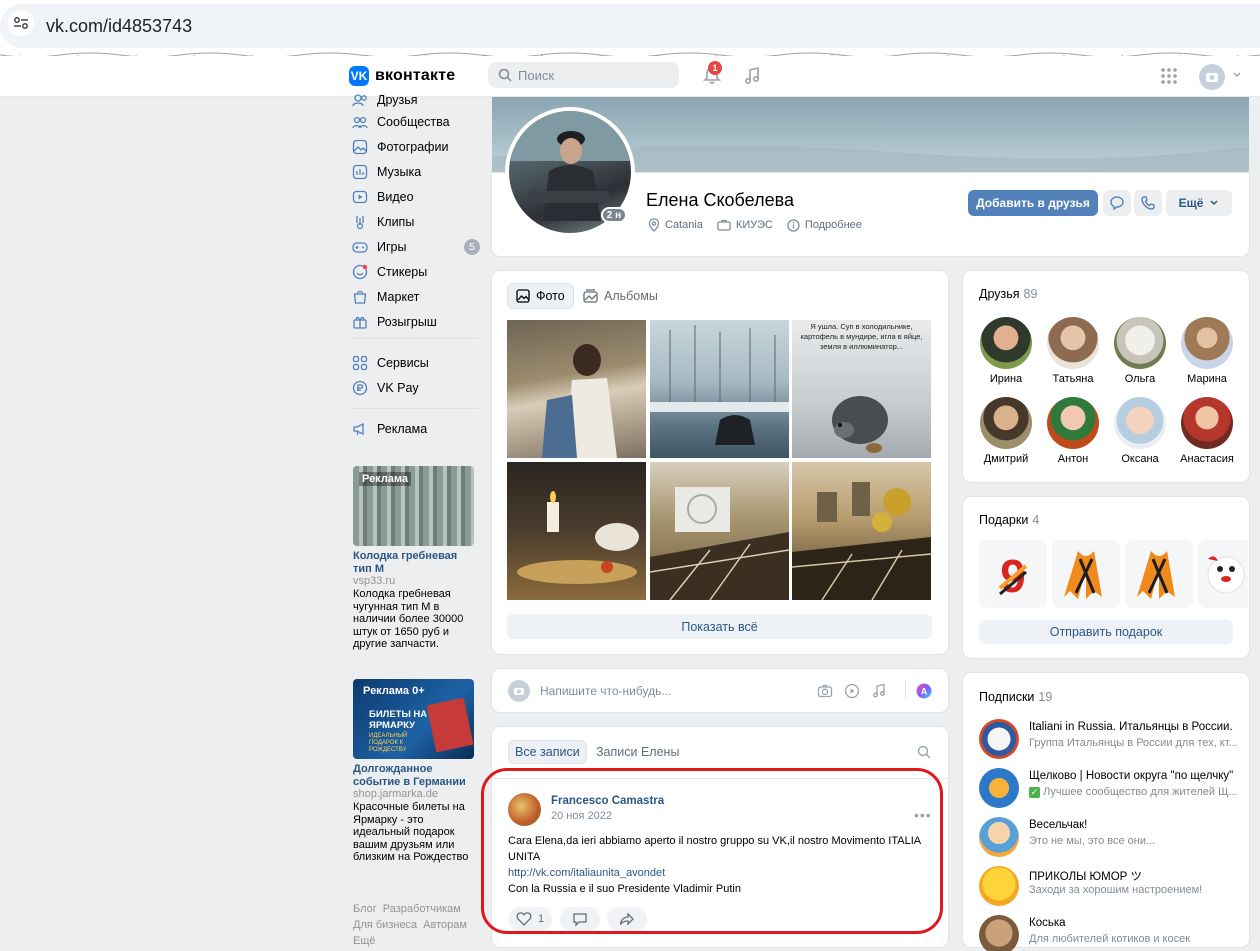 This screenshot has height=951, width=1260. Describe the element at coordinates (400, 147) in the screenshot. I see `sidebar-item-photos: Фотографии` at that location.